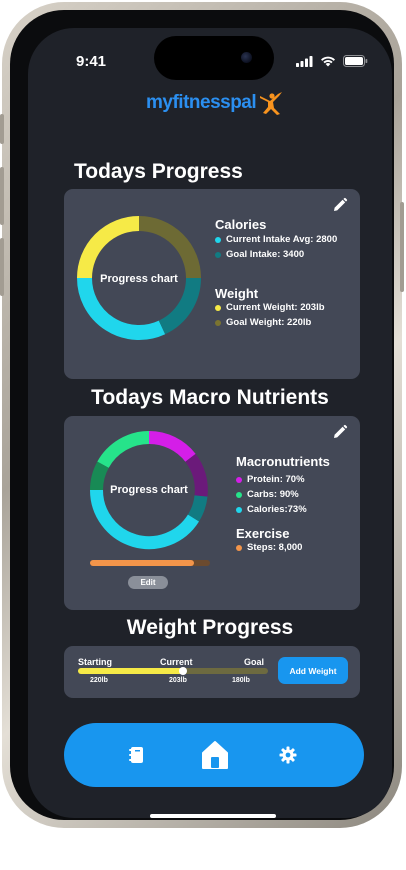 This screenshot has height=870, width=406. I want to click on legend-carbs: Carbs: 90%, so click(267, 494).